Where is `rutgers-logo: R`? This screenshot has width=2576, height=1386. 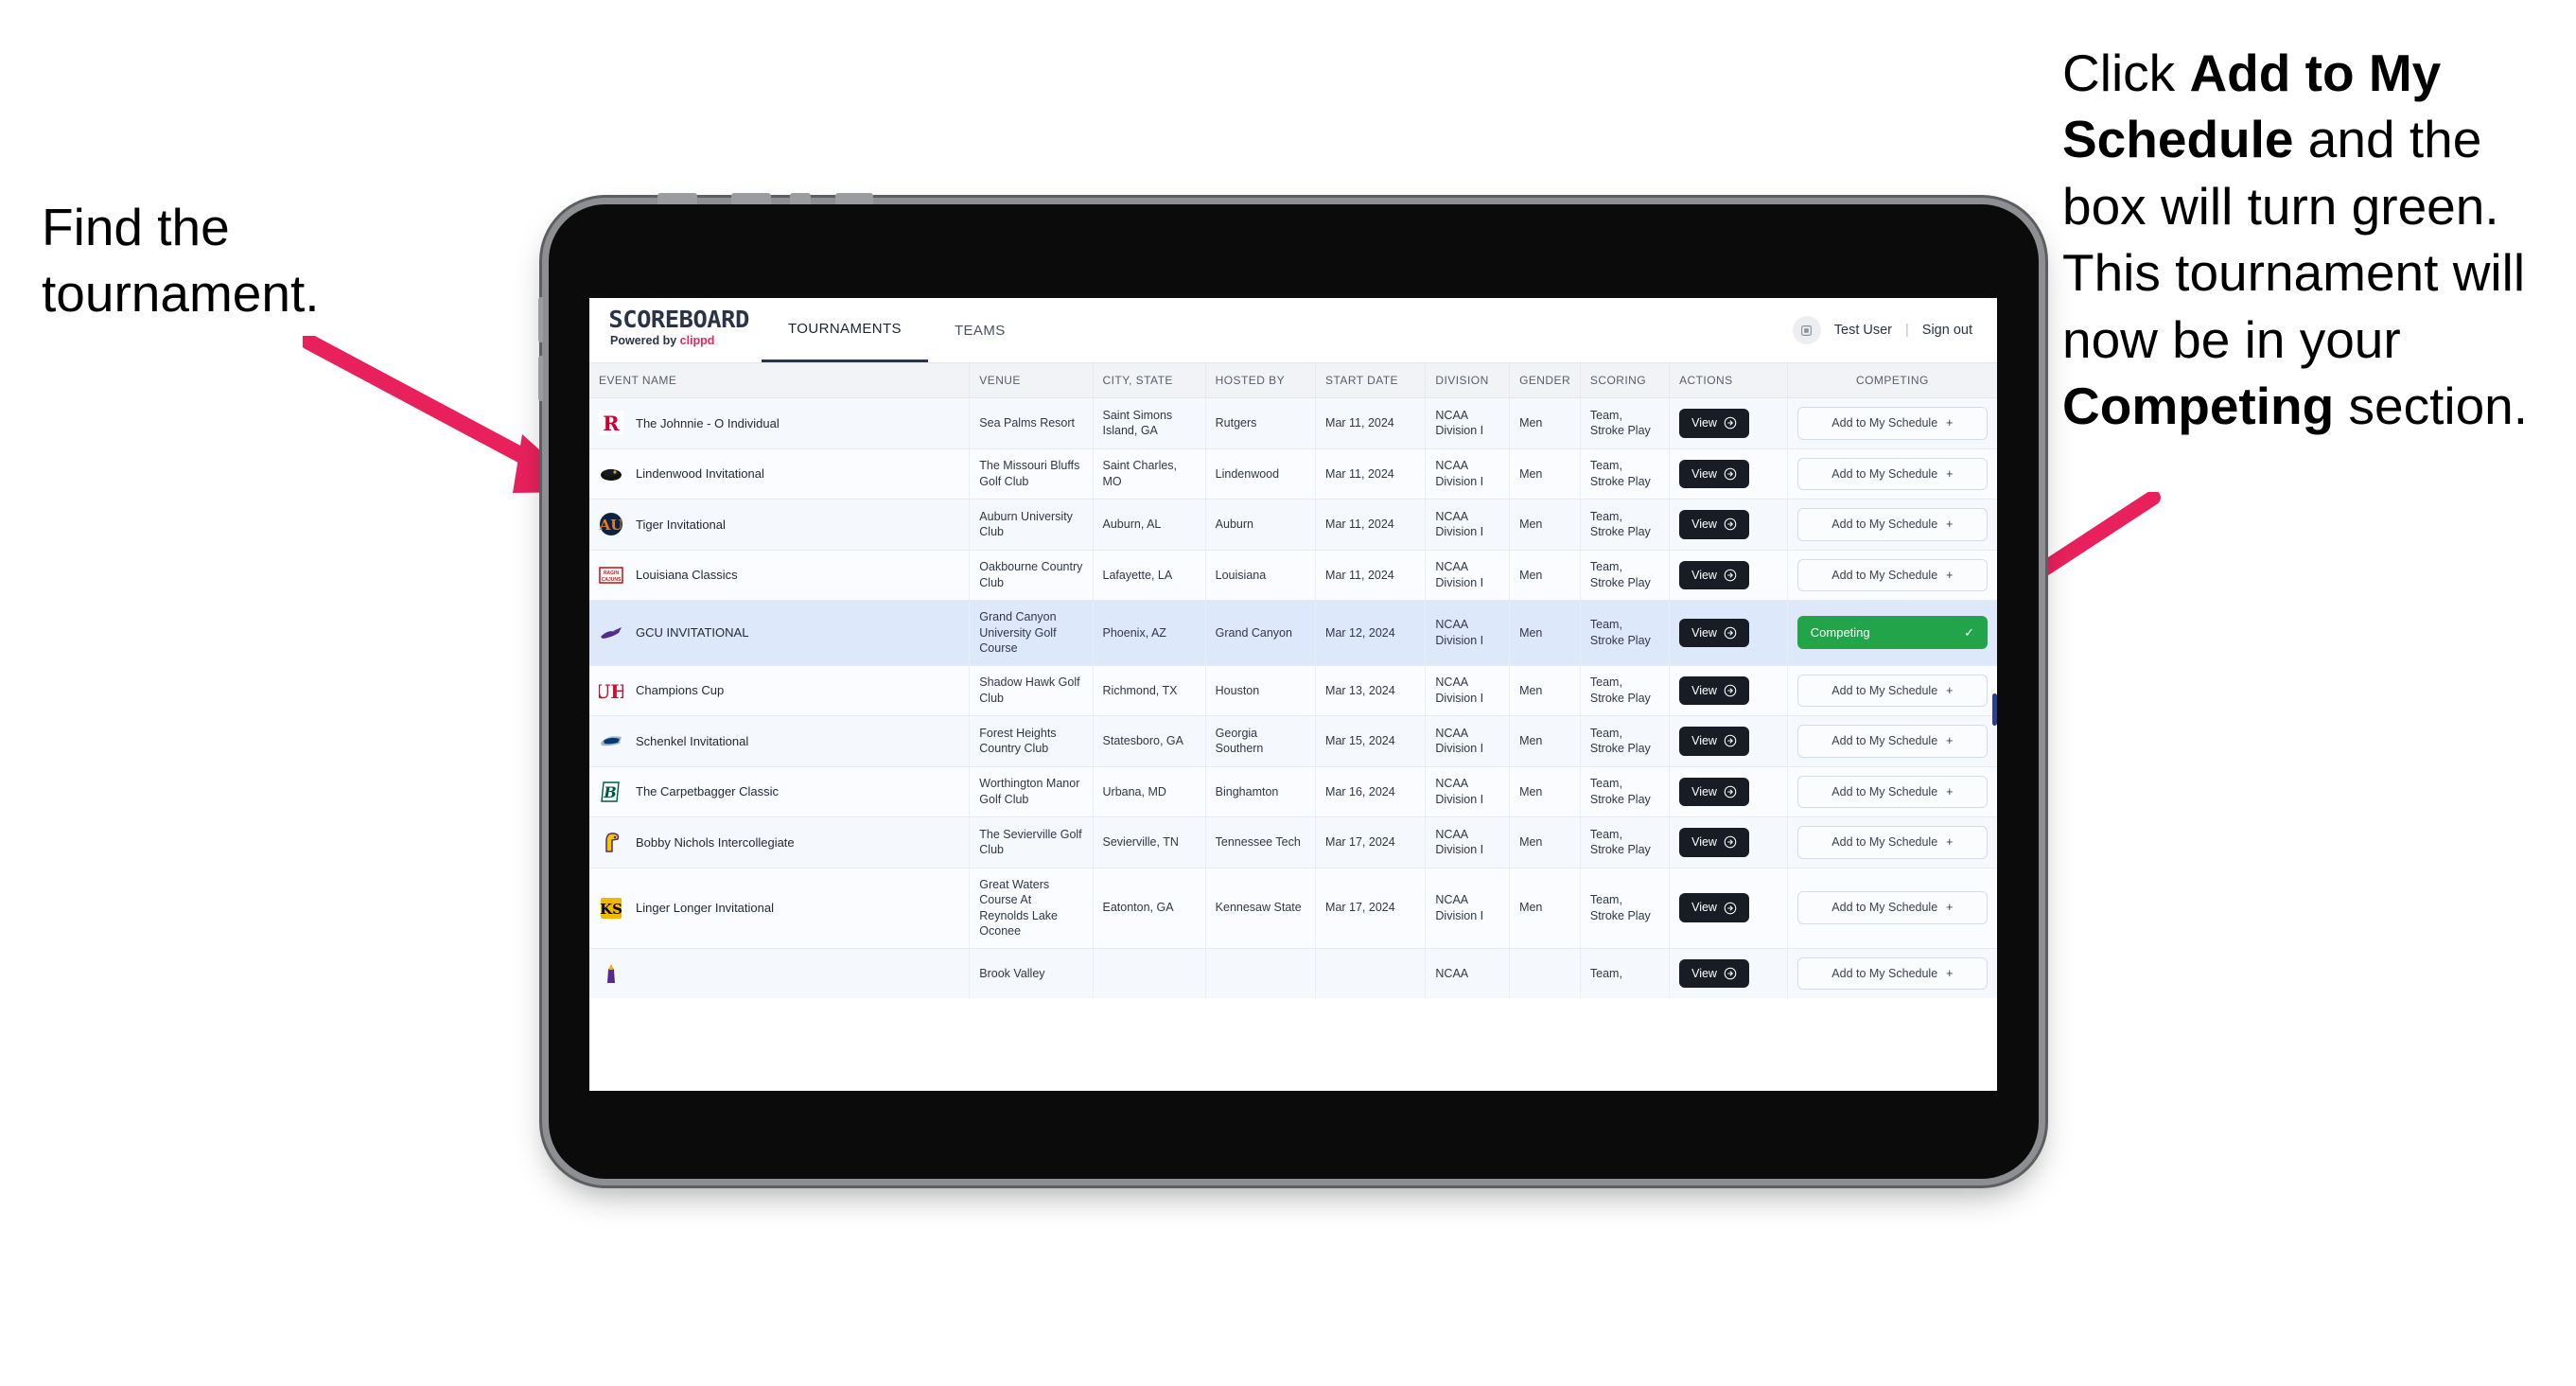
rutgers-logo: R is located at coordinates (611, 423).